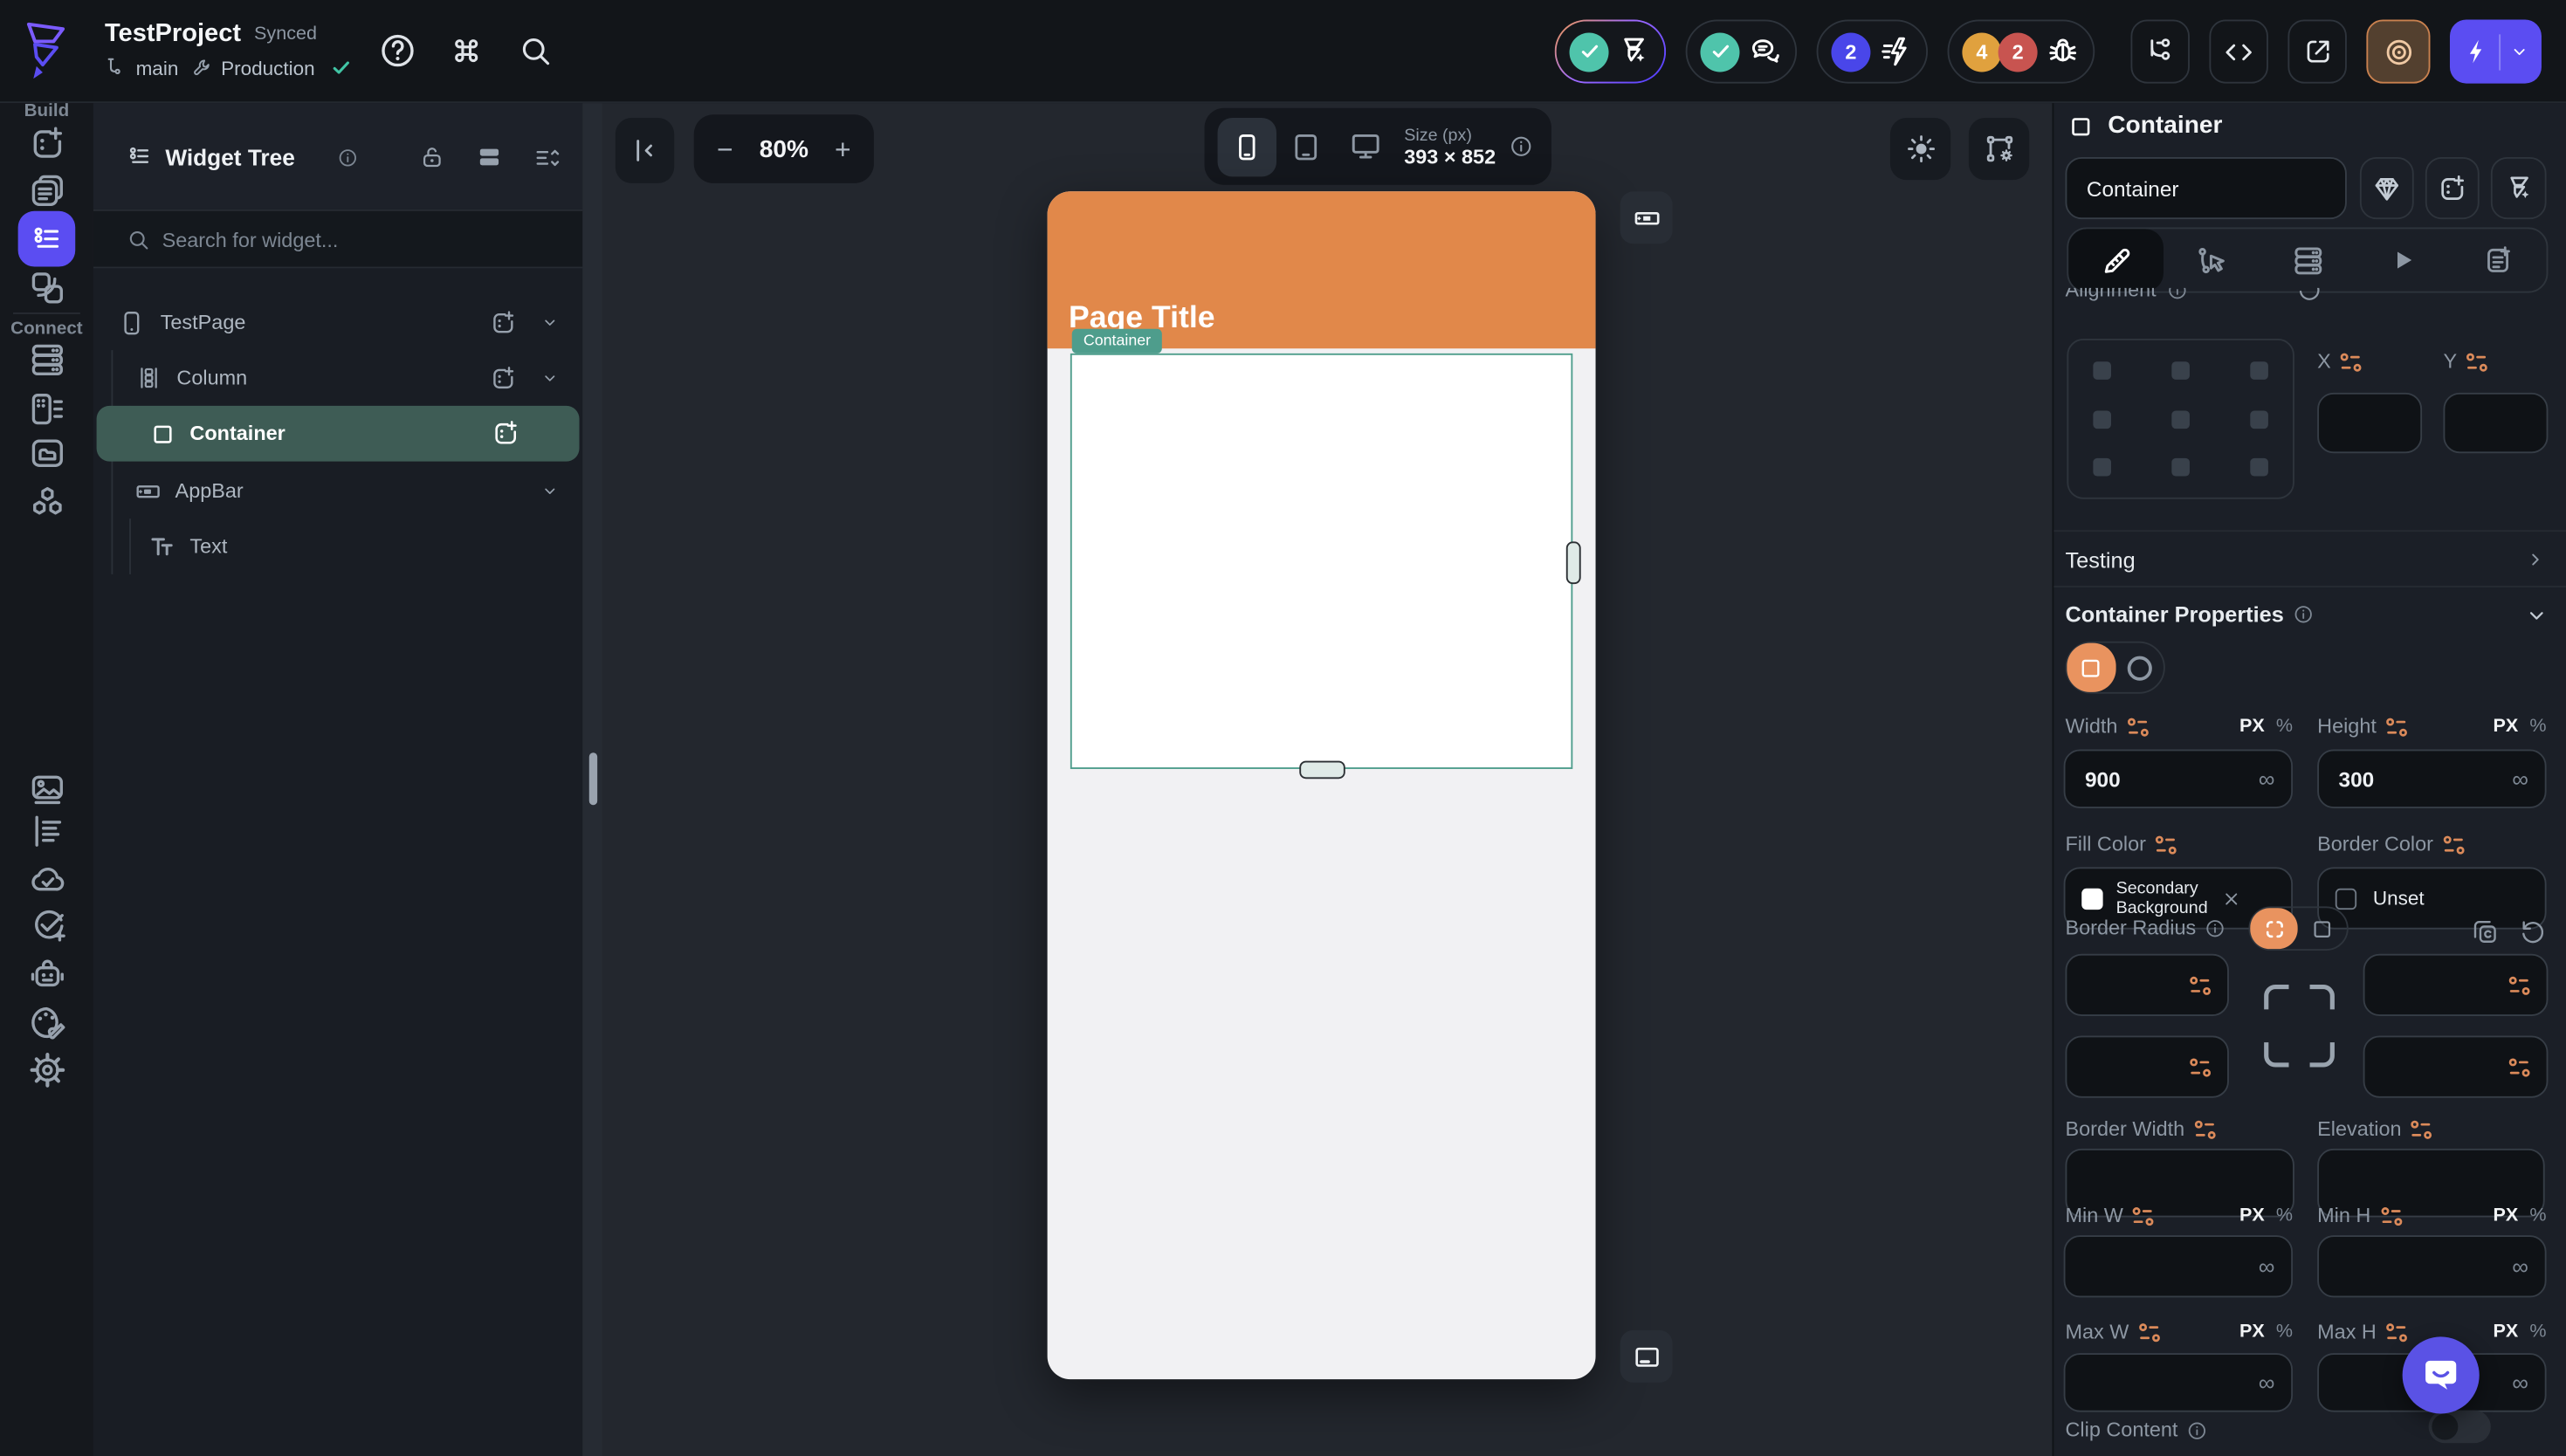 The image size is (2566, 1456). Describe the element at coordinates (2536, 615) in the screenshot. I see `collapse-section-chevron-icon` at that location.